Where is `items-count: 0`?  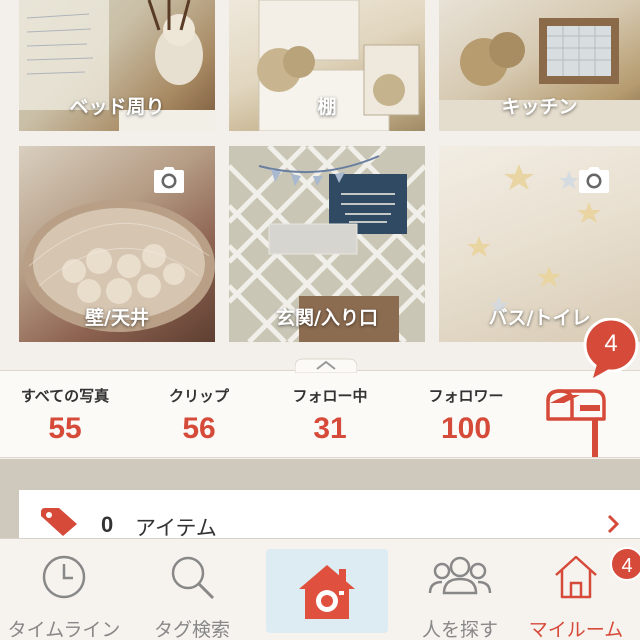 items-count: 0 is located at coordinates (107, 524).